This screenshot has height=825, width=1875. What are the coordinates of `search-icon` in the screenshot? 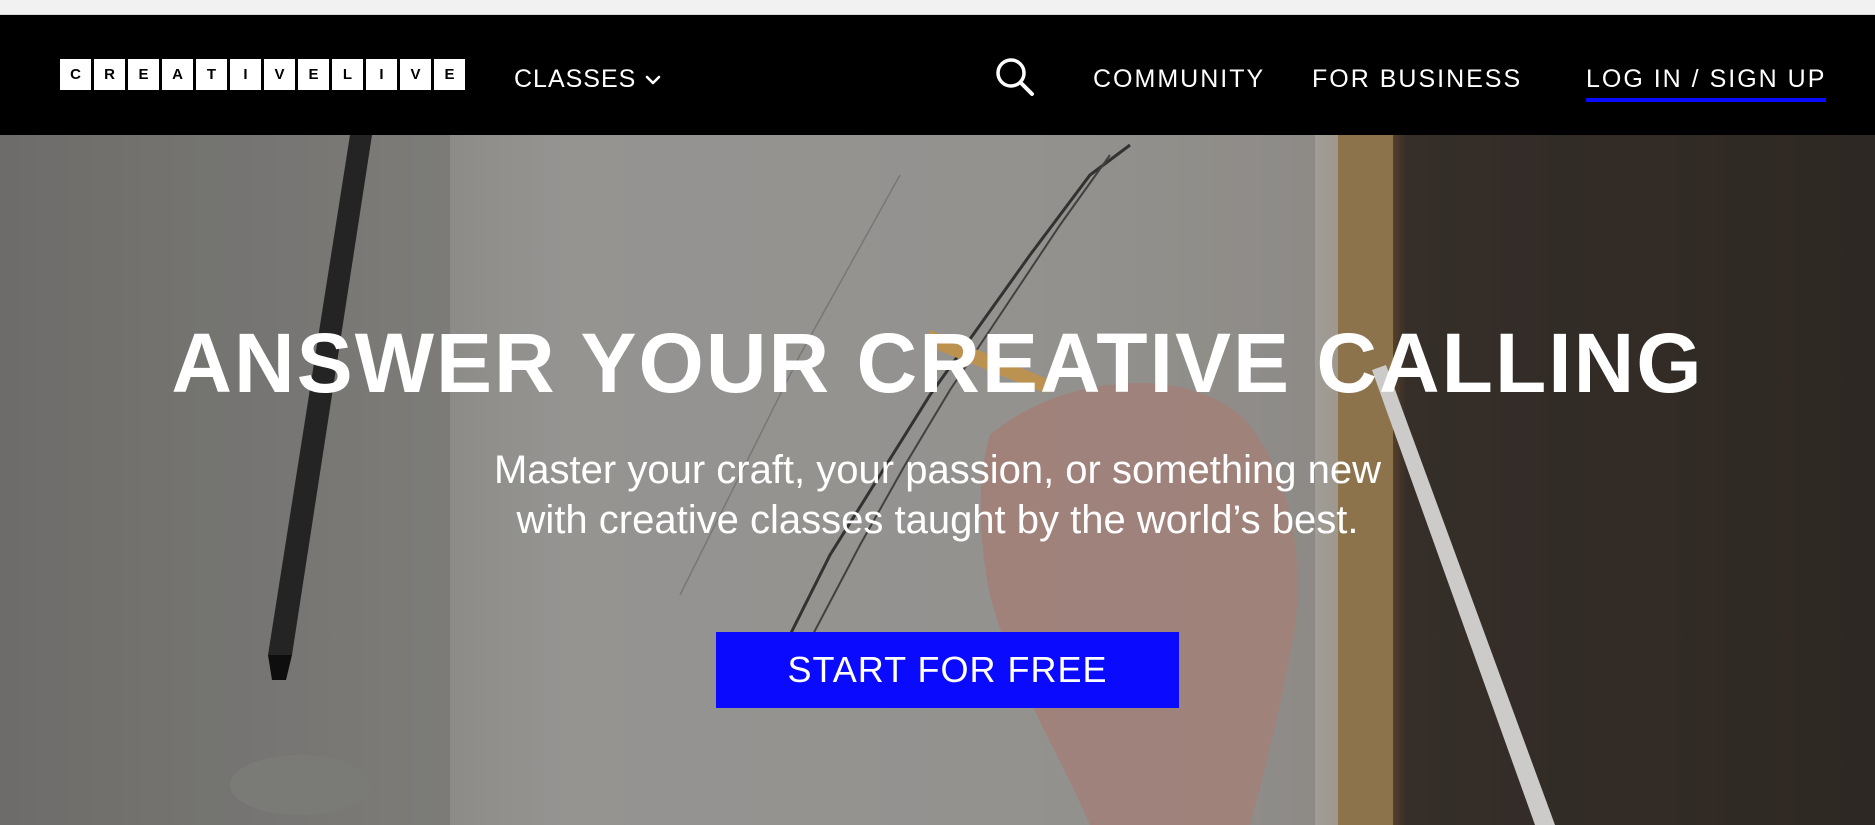 It's located at (1015, 77).